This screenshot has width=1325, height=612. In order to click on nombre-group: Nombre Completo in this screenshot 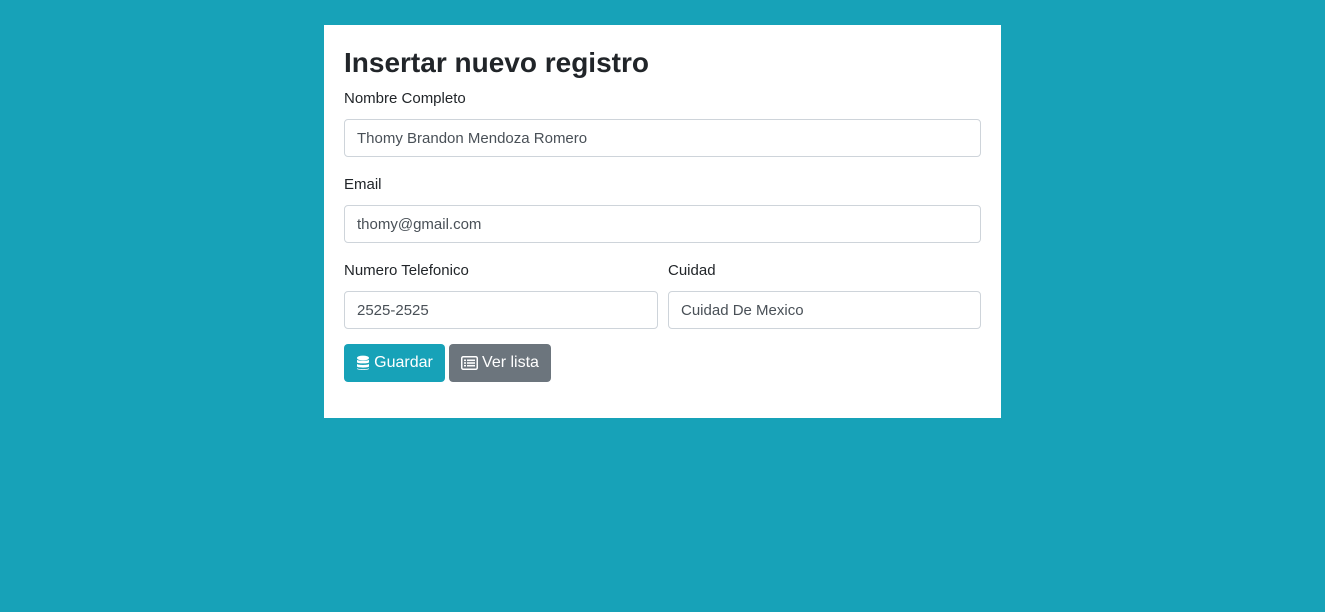, I will do `click(662, 123)`.